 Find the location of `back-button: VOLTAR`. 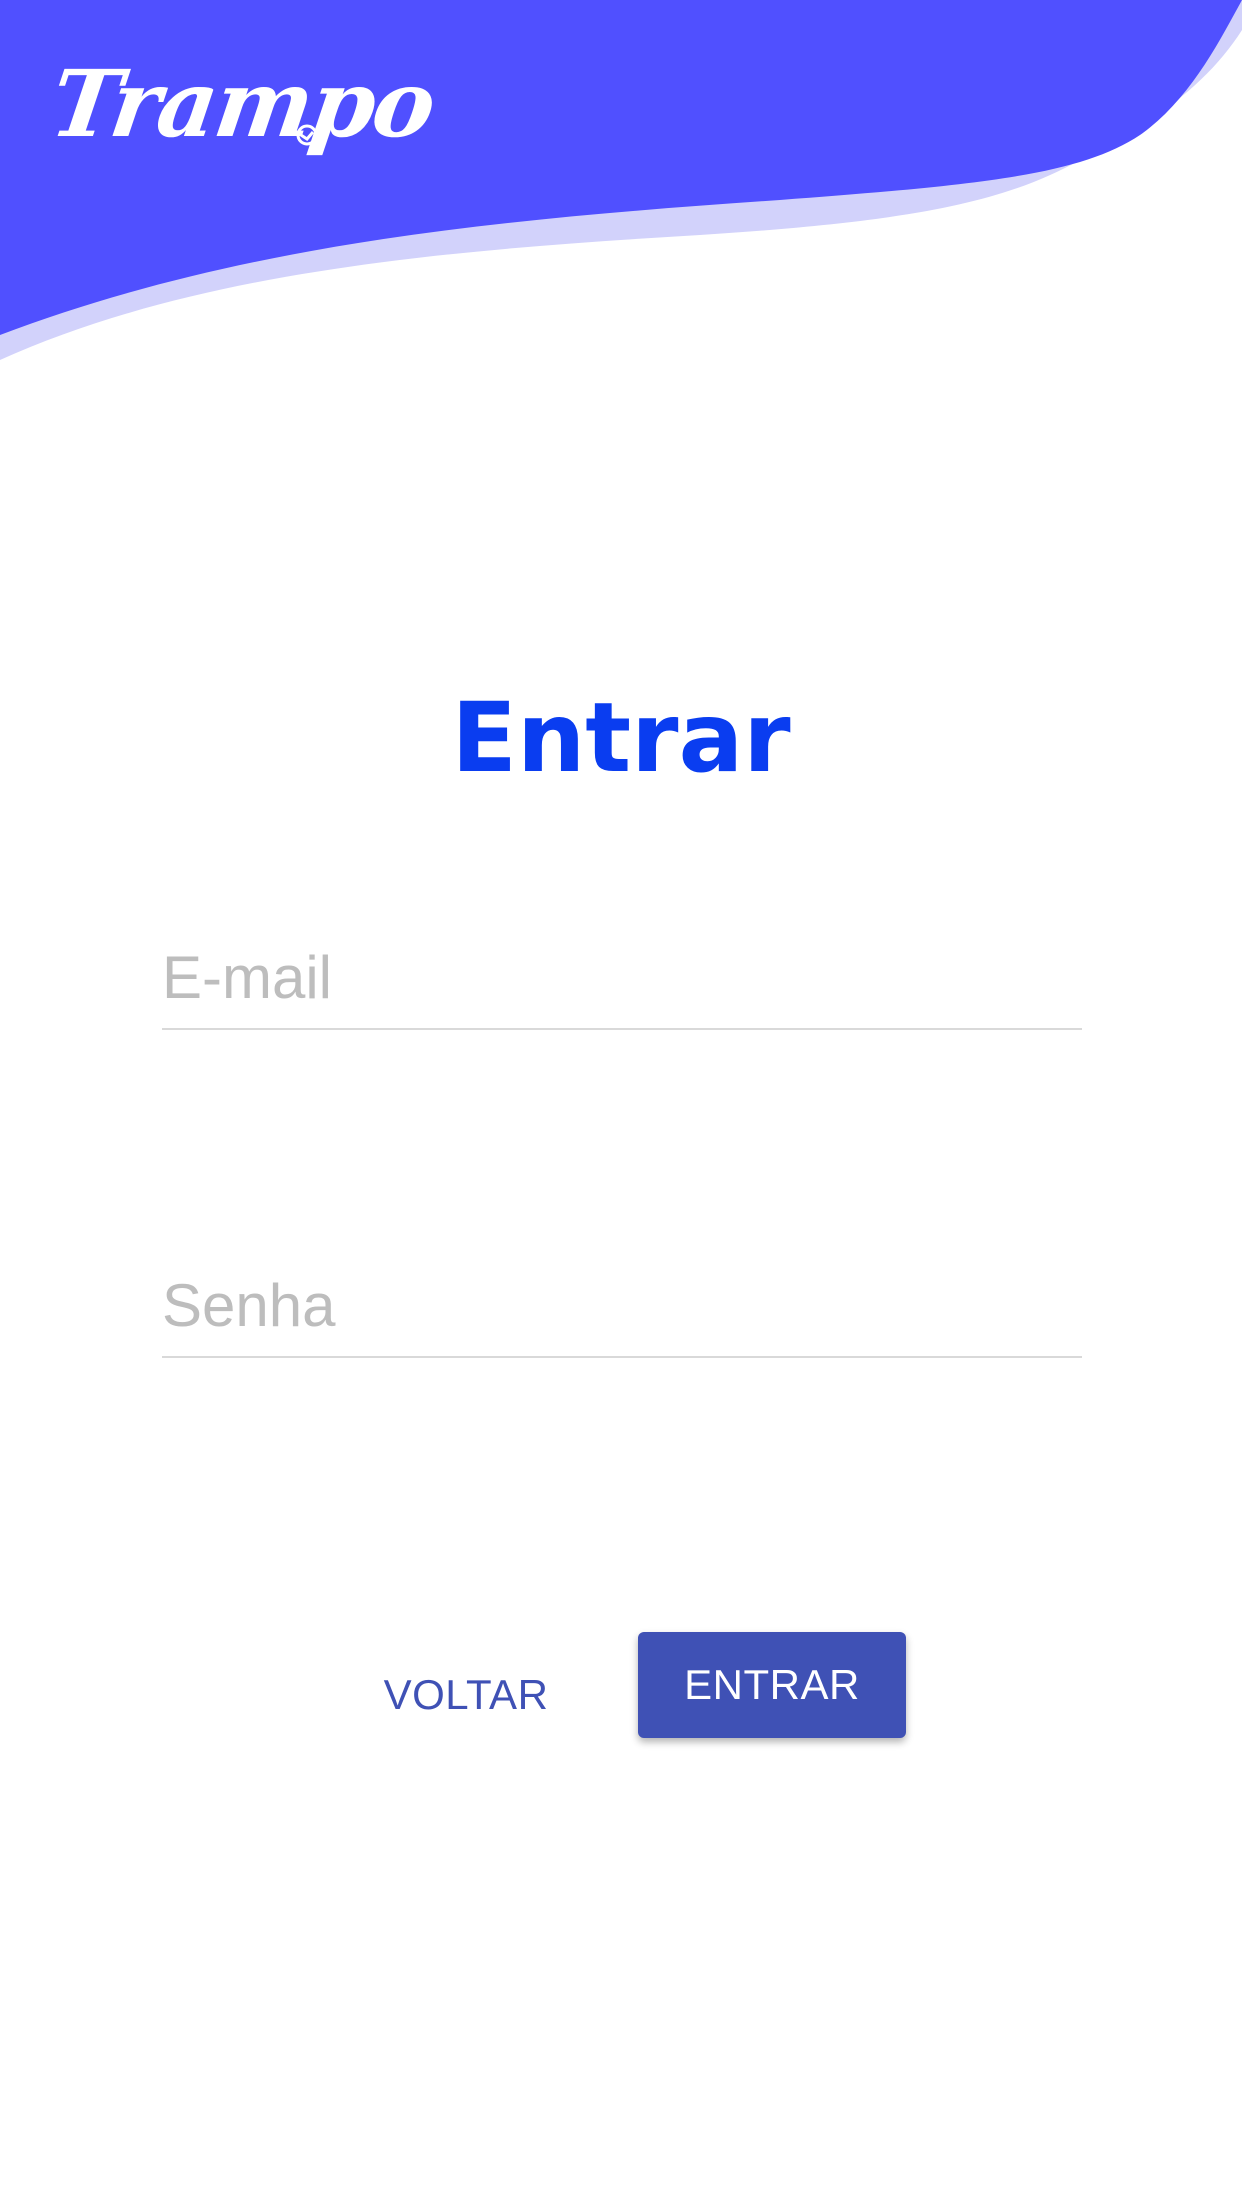

back-button: VOLTAR is located at coordinates (466, 1695).